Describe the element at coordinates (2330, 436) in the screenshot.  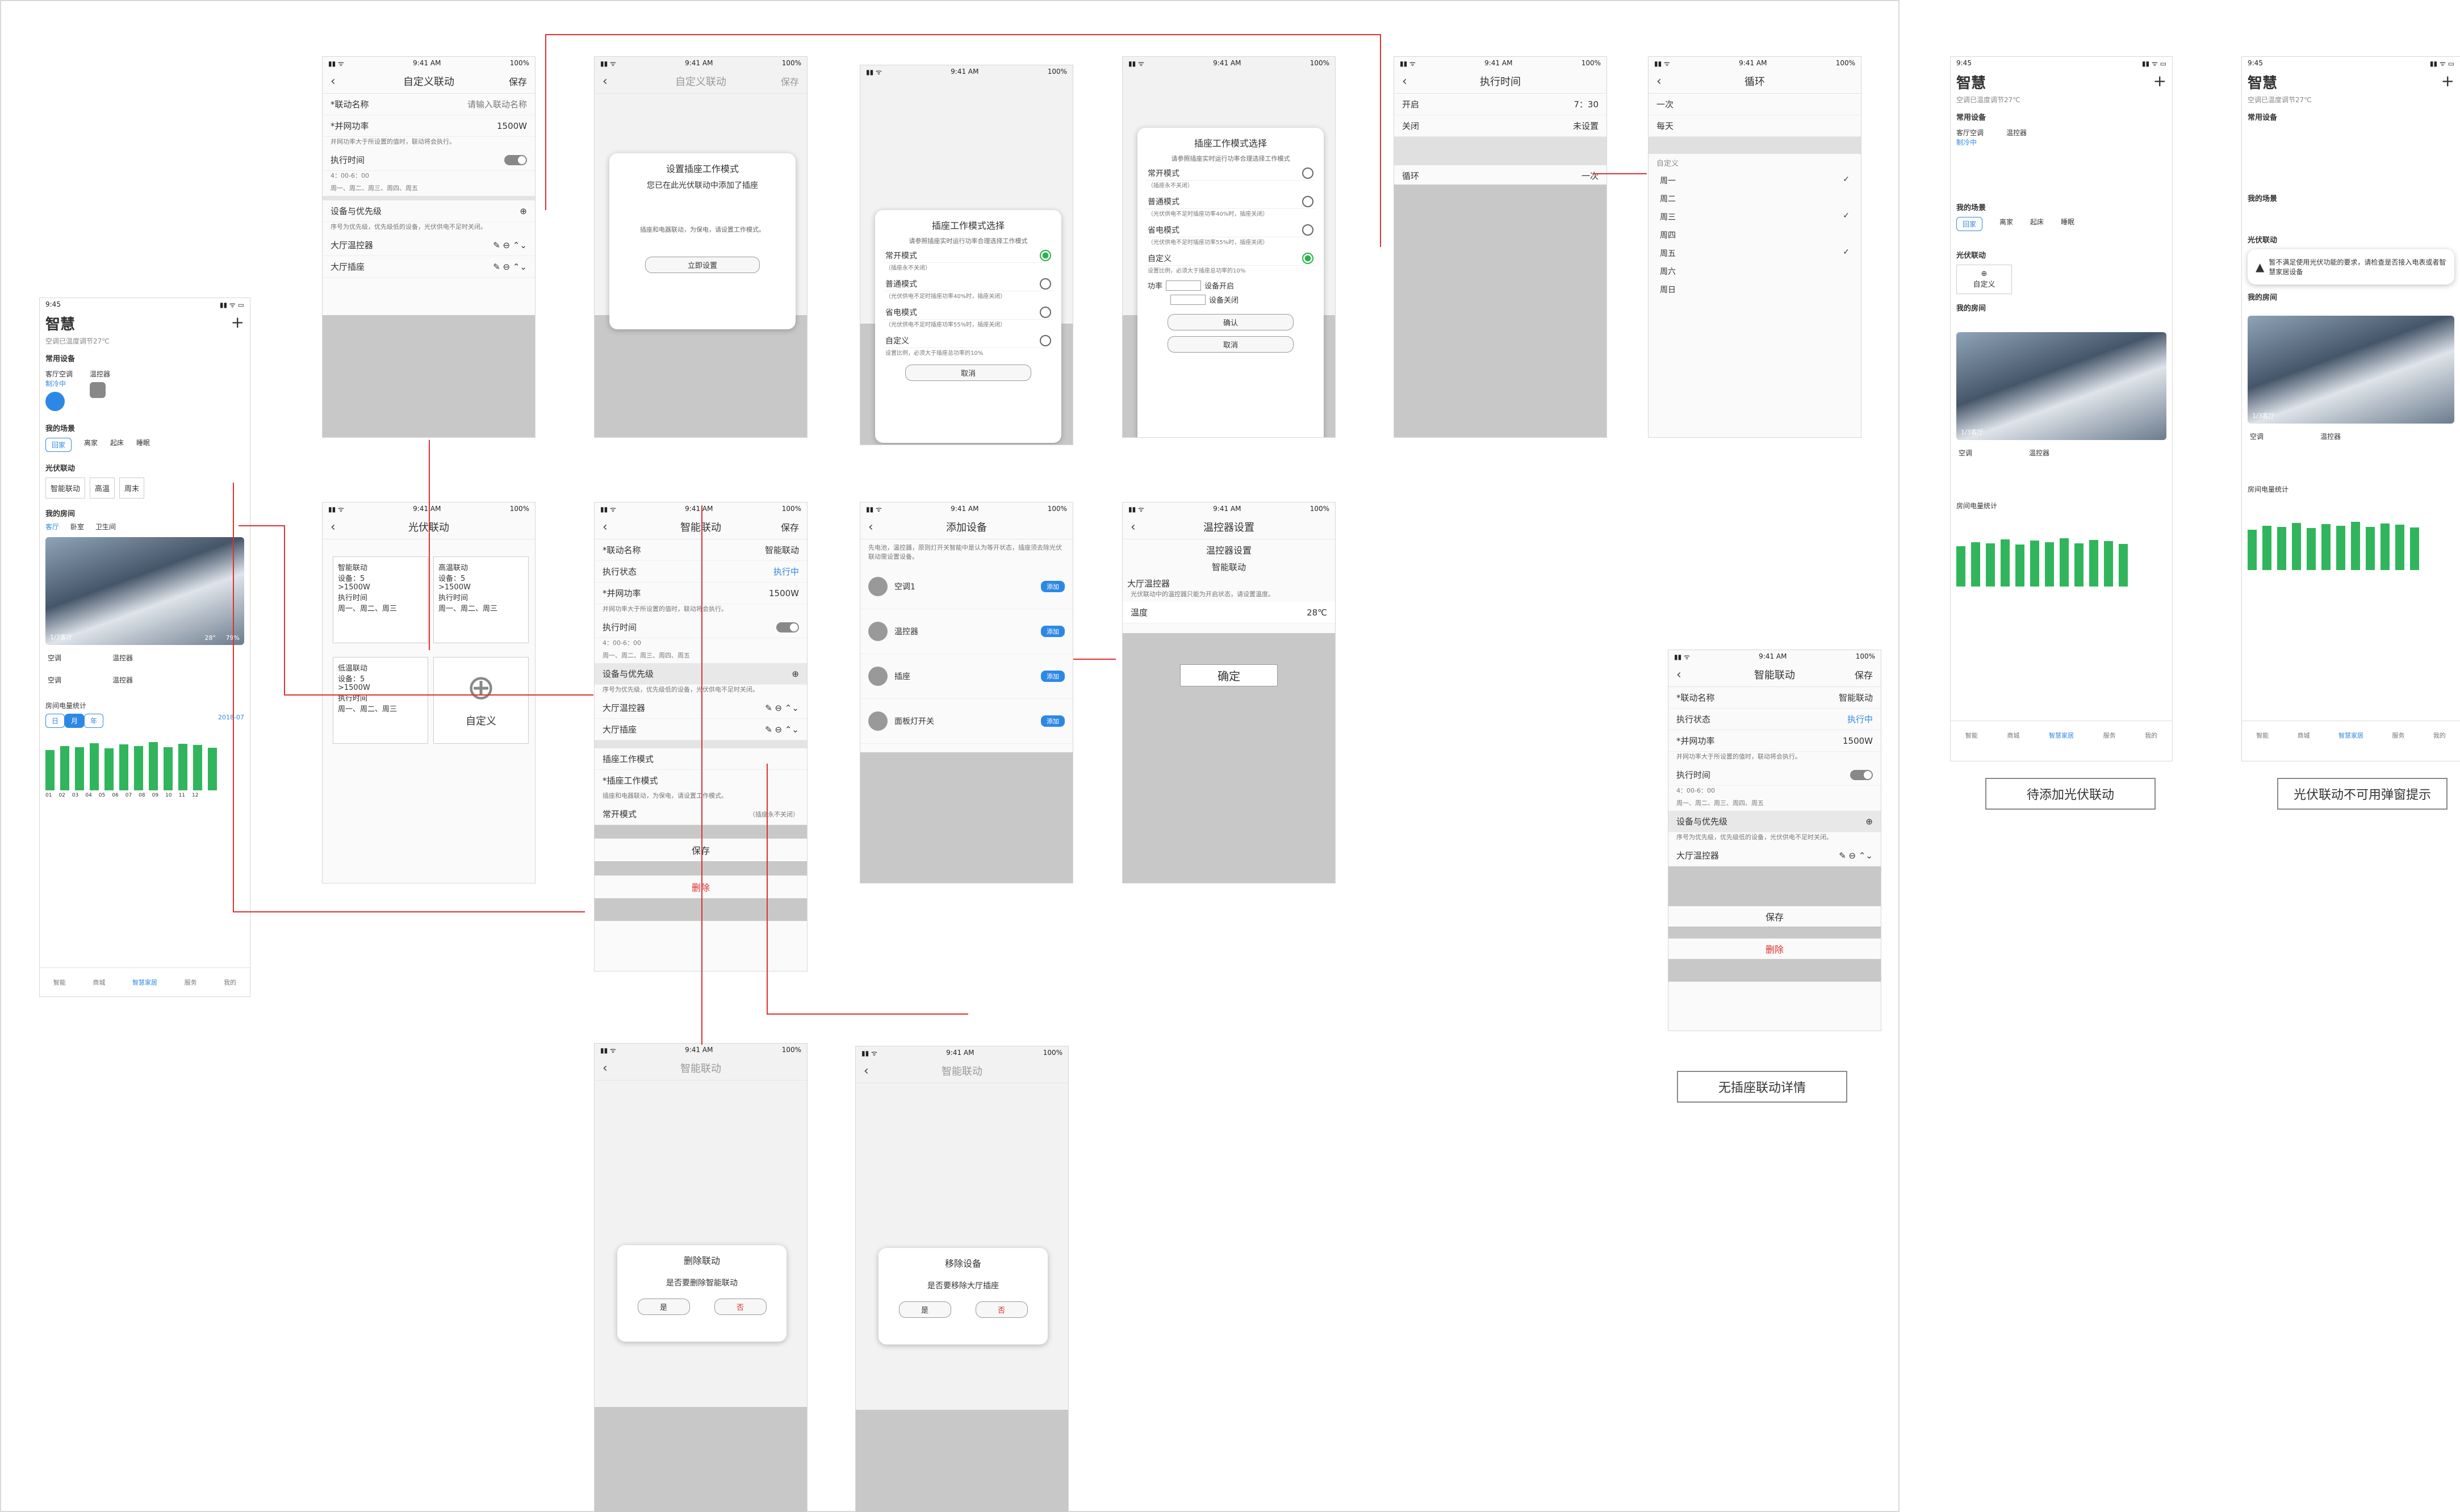
I see `ua-room-thermo: 温控器` at that location.